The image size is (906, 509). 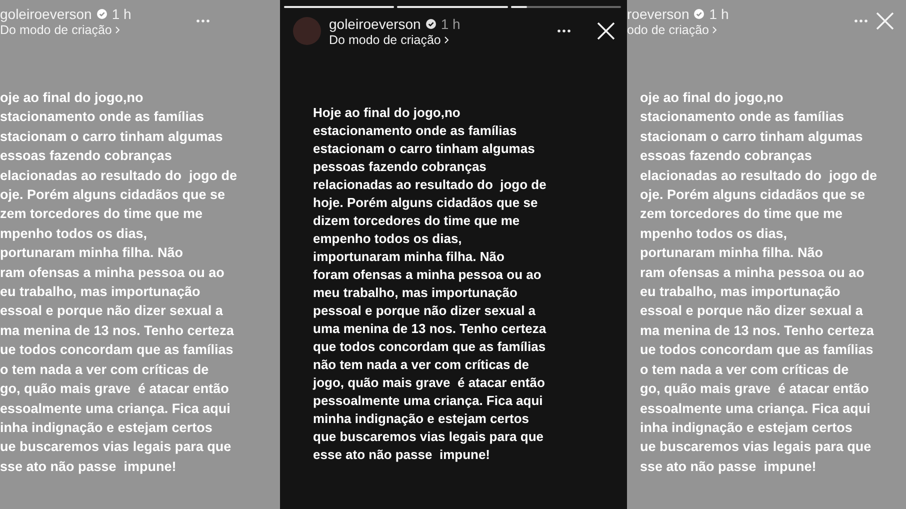 What do you see at coordinates (658, 14) in the screenshot?
I see `username: roeverson` at bounding box center [658, 14].